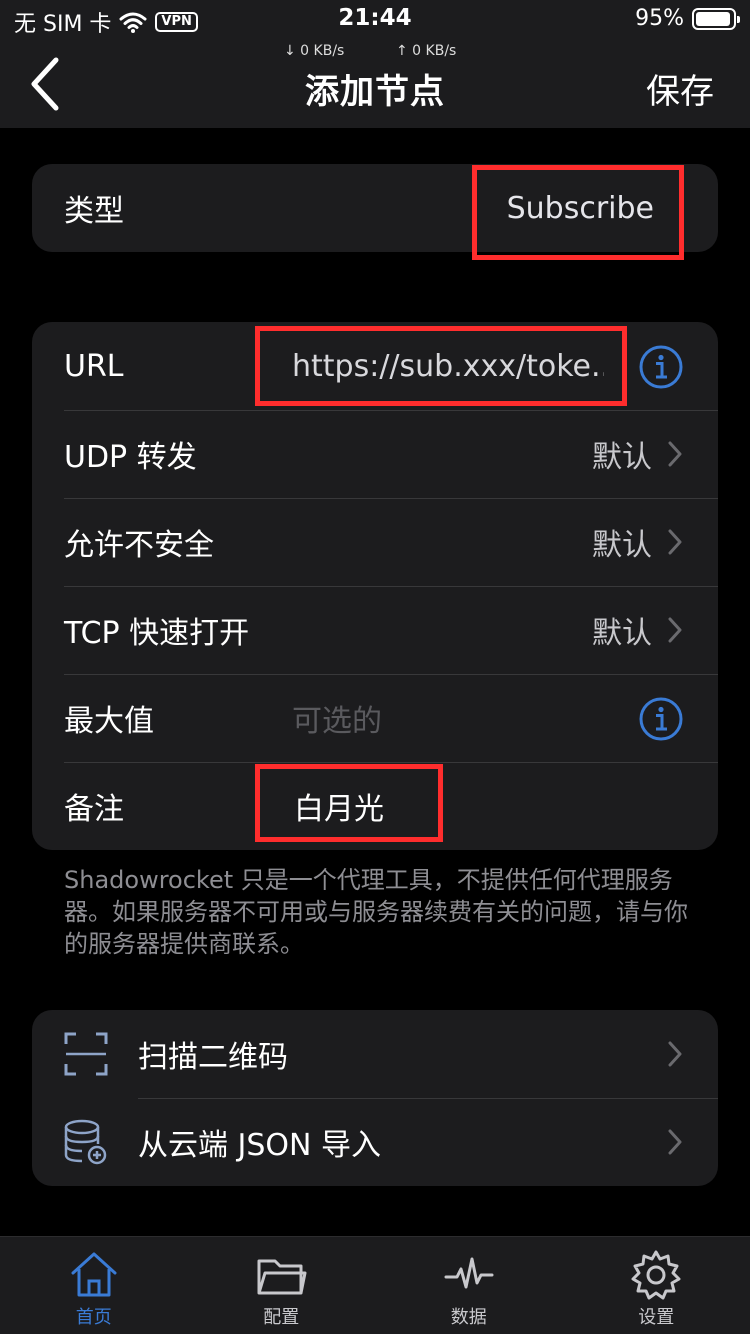 The image size is (750, 1334). I want to click on type-label: 类型, so click(94, 211).